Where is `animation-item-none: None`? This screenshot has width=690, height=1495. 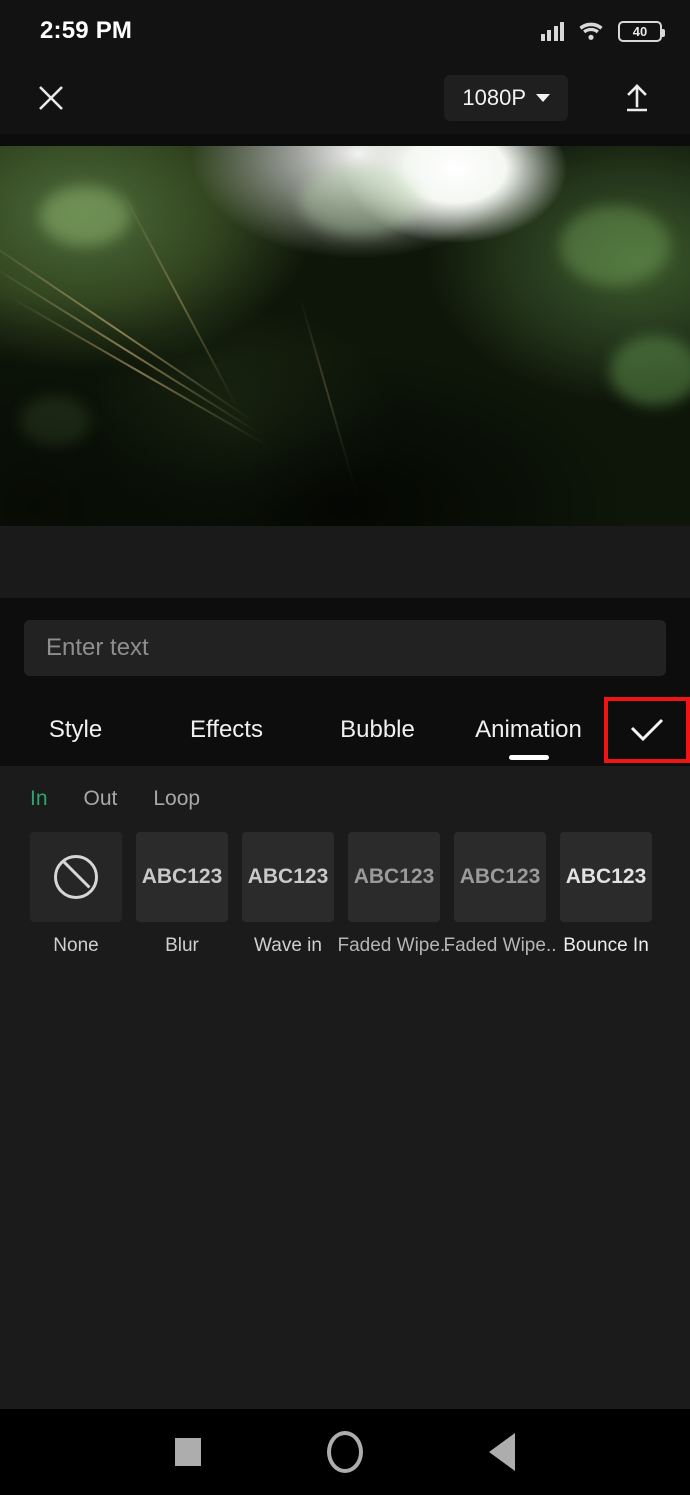
animation-item-none: None is located at coordinates (76, 894).